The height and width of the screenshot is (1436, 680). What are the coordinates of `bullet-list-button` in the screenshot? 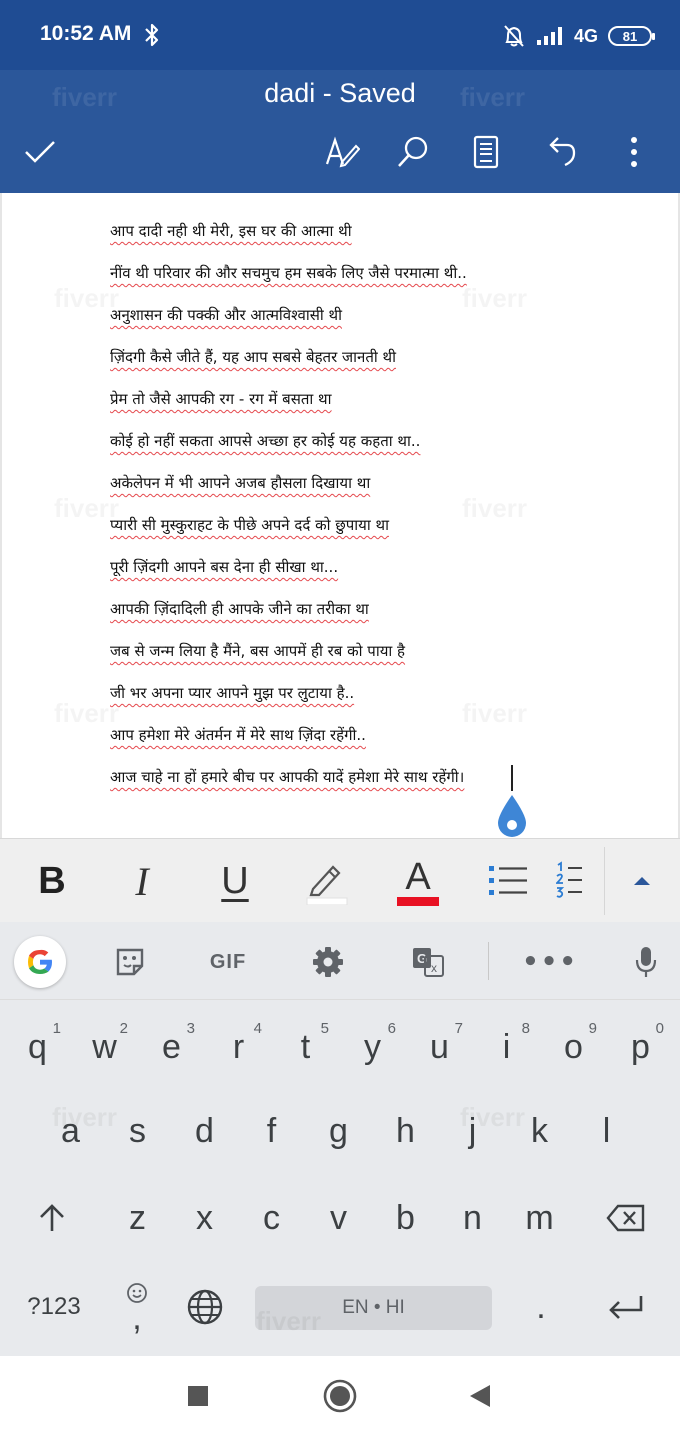 It's located at (509, 881).